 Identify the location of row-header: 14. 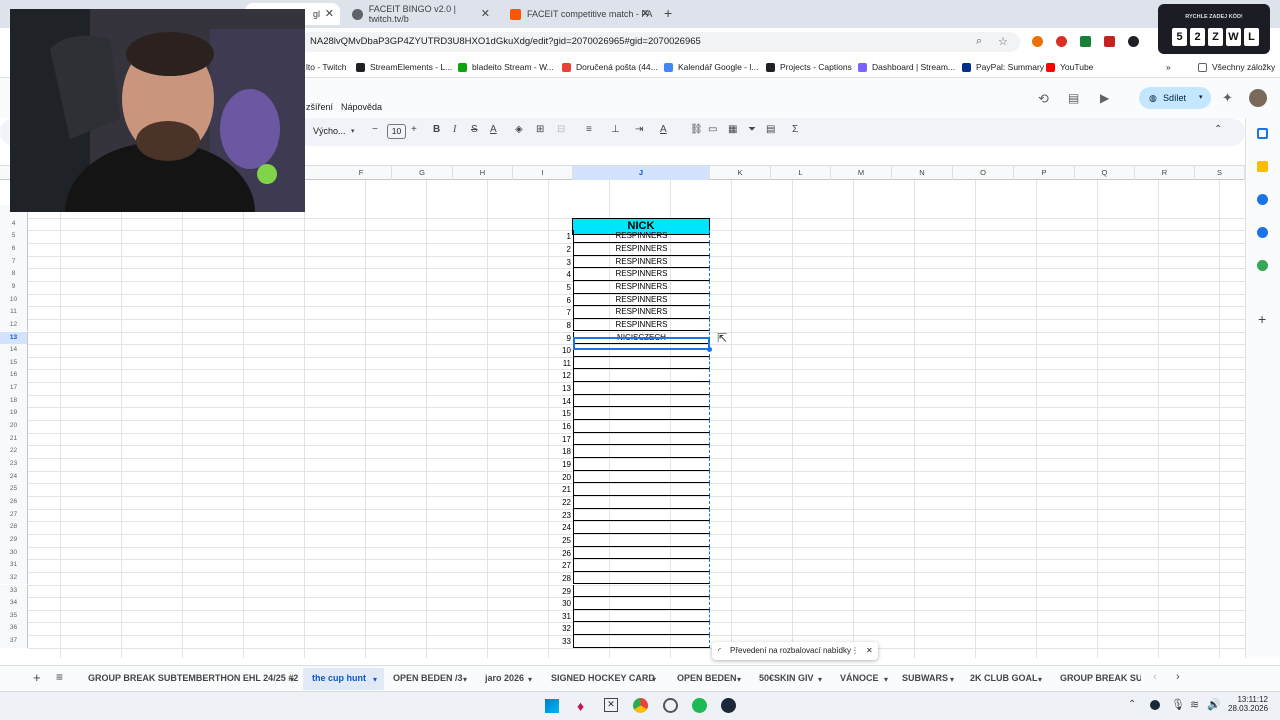
(14, 350).